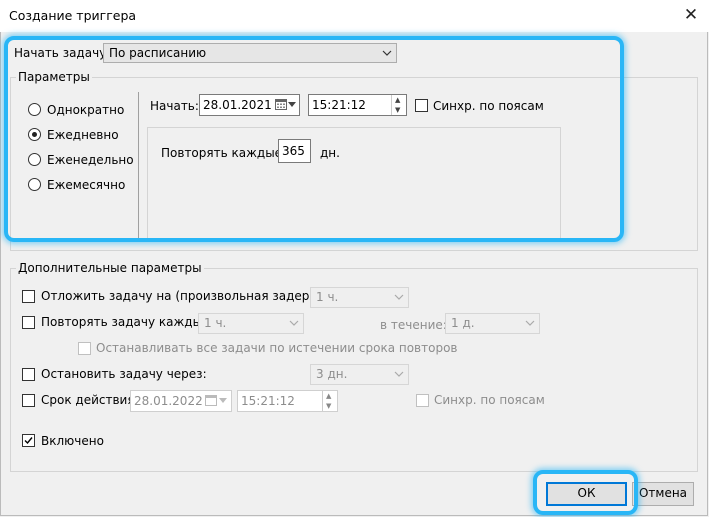 This screenshot has height=517, width=709. I want to click on enabled-checkbox, so click(28, 440).